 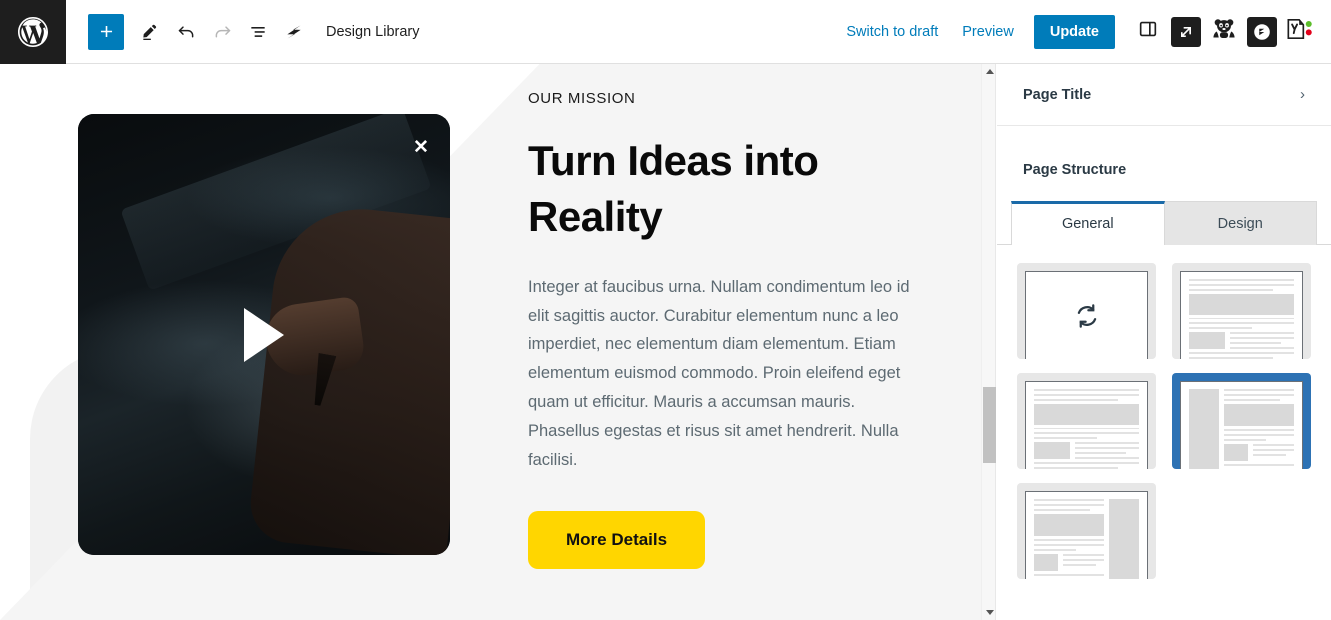 I want to click on wordpress-logo-icon, so click(x=33, y=32).